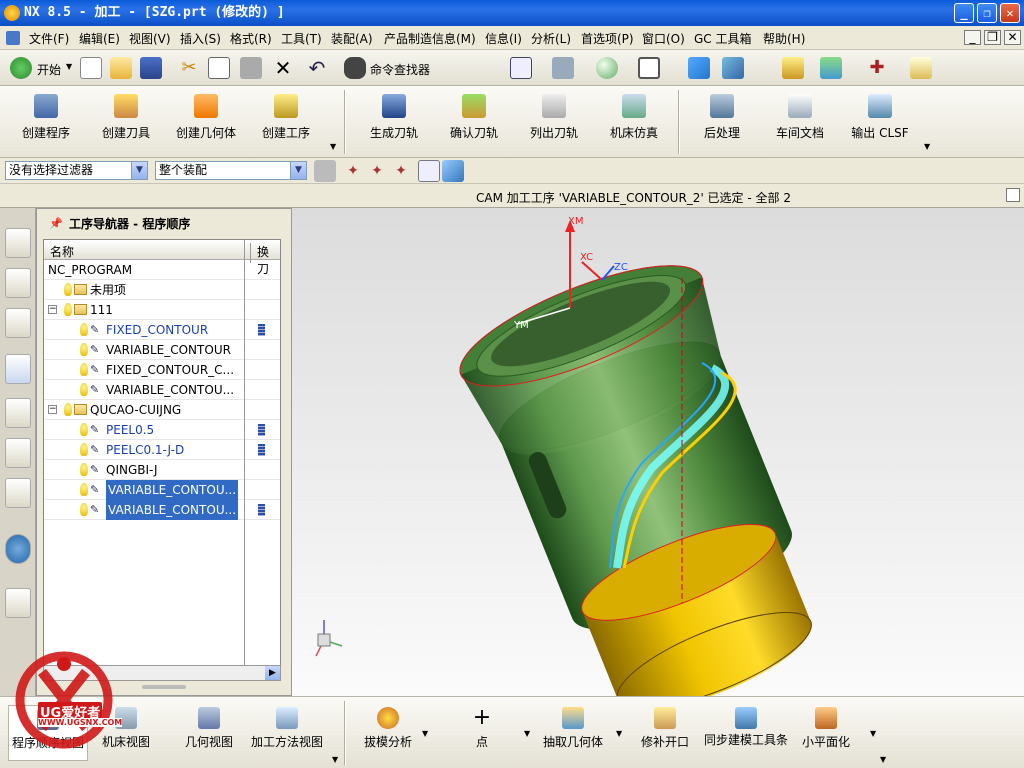 The image size is (1024, 768). What do you see at coordinates (151, 68) in the screenshot?
I see `save-icon` at bounding box center [151, 68].